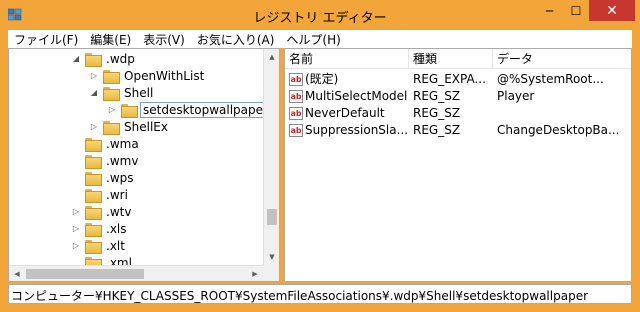 The width and height of the screenshot is (640, 312). Describe the element at coordinates (451, 59) in the screenshot. I see `column-header-type: 種類` at that location.